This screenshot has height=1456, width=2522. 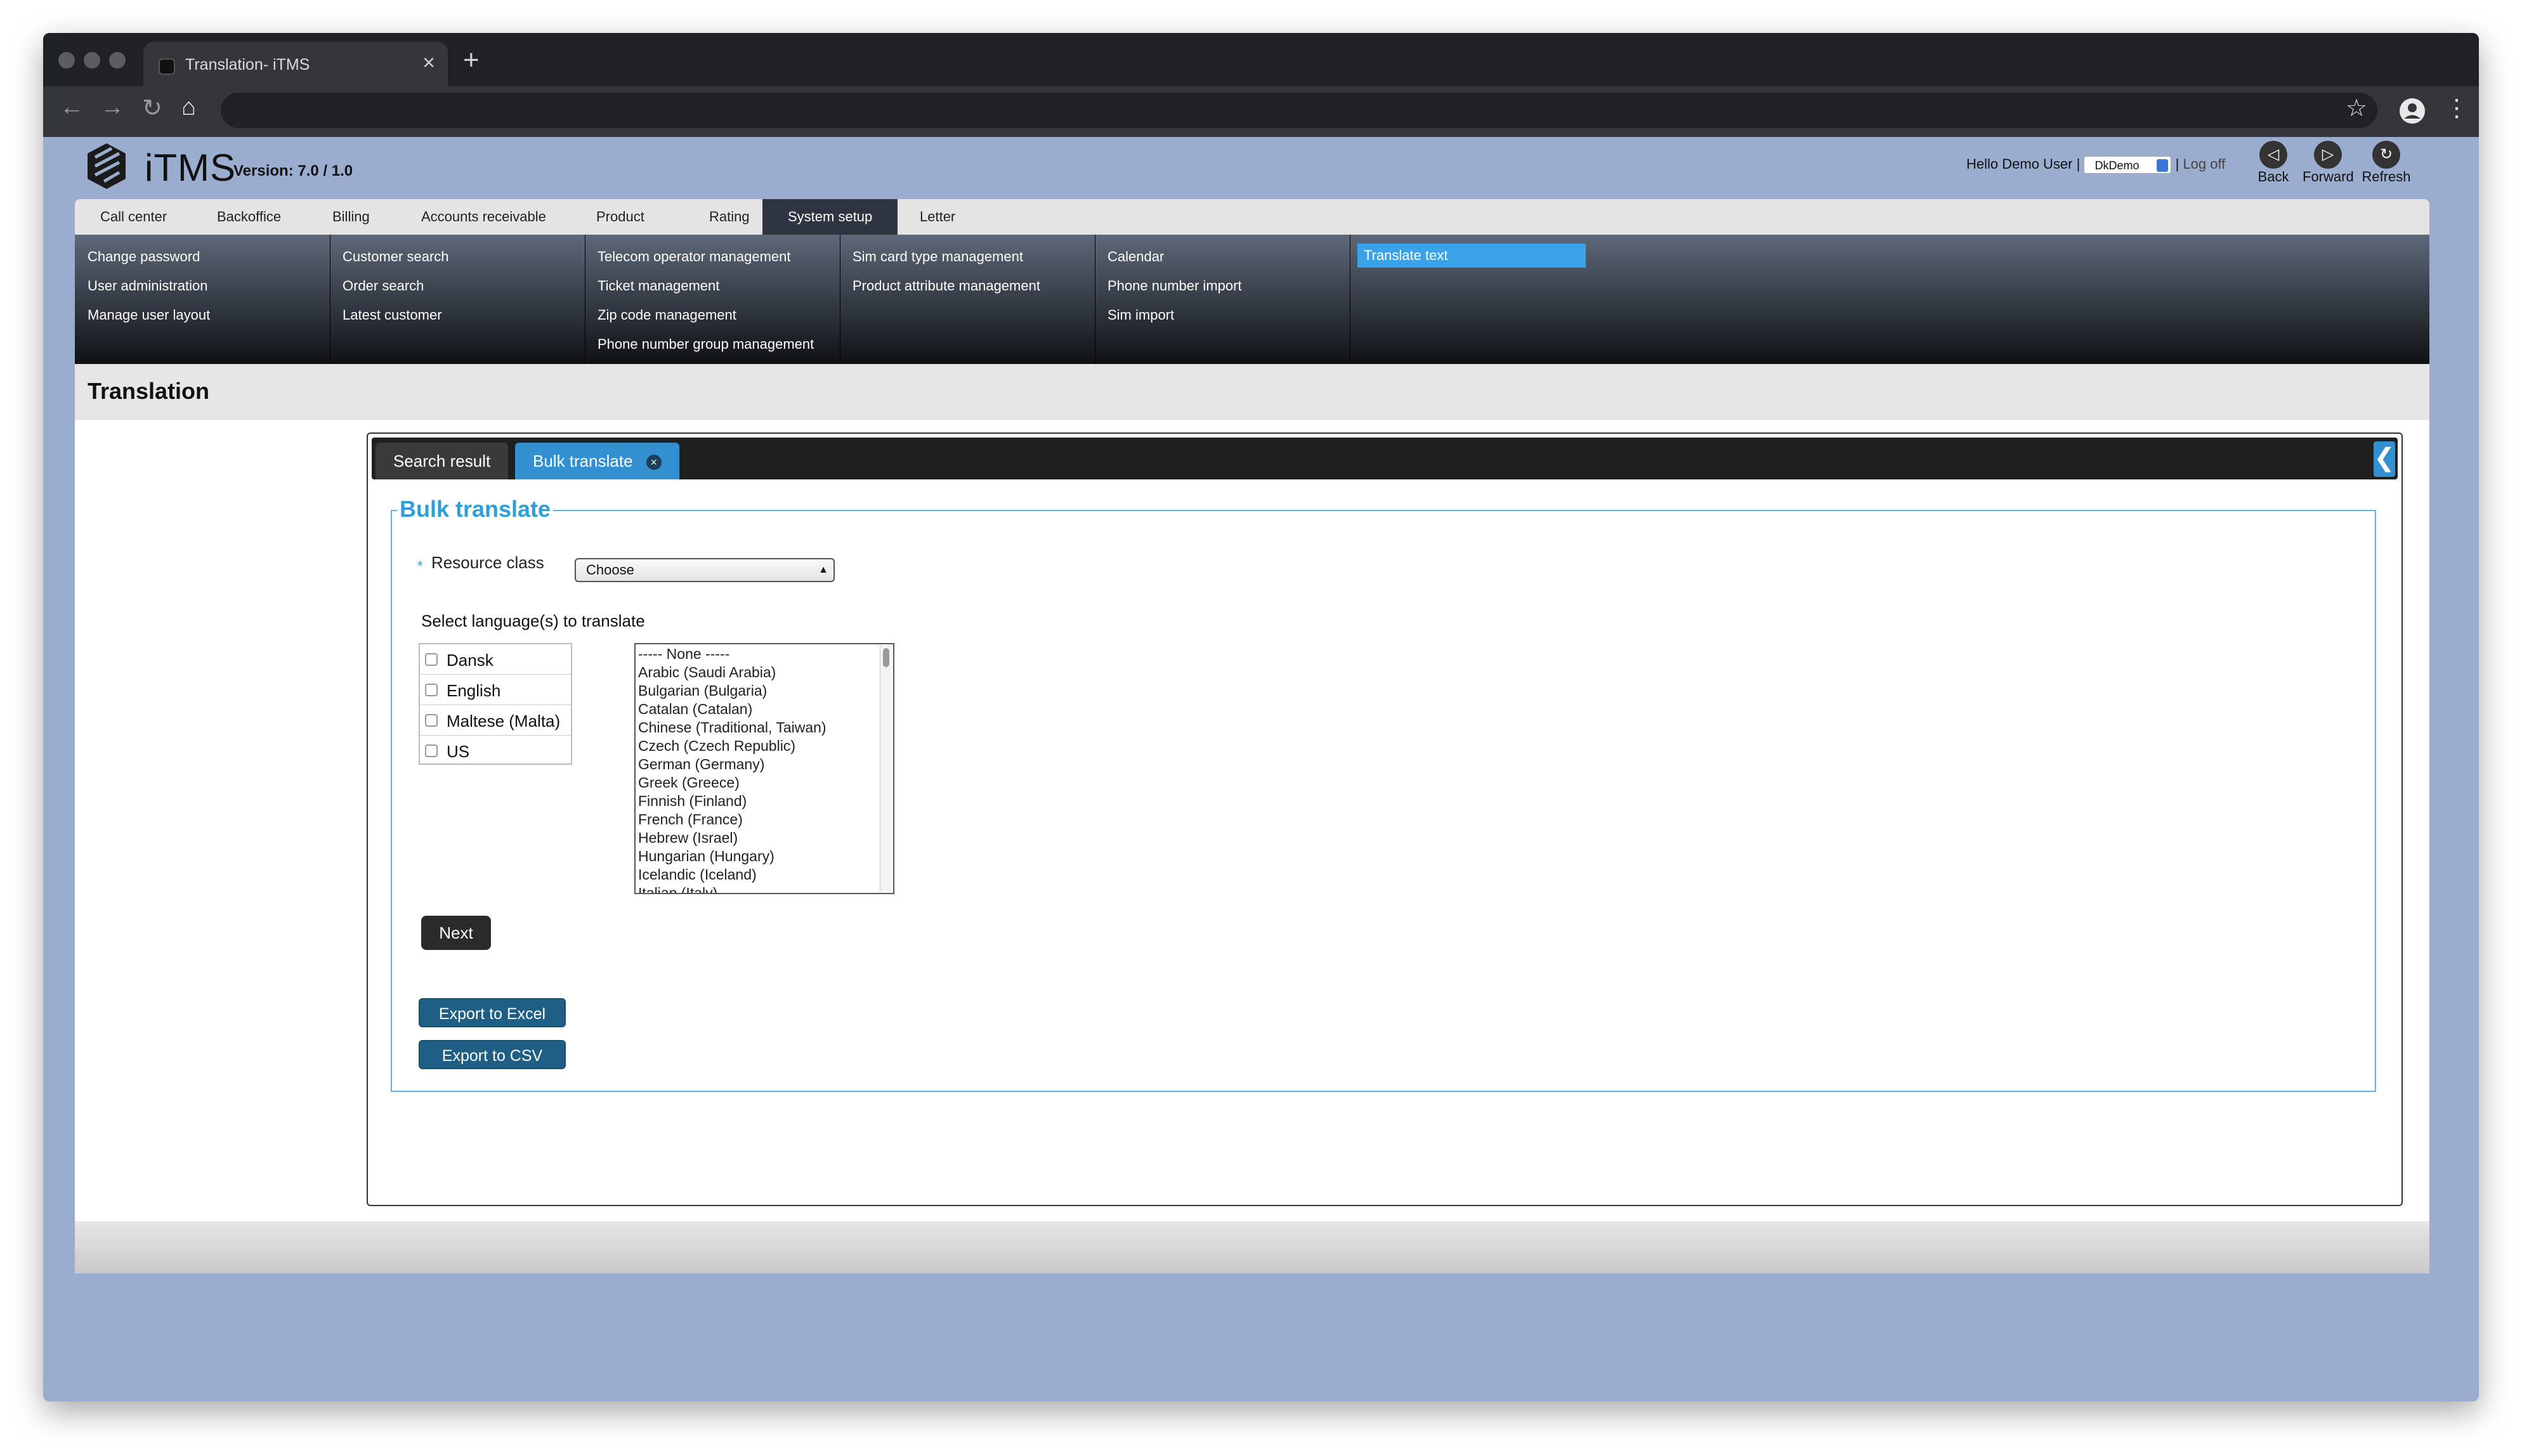 I want to click on list-item: Arabic (Saudi Arabia), so click(x=707, y=672).